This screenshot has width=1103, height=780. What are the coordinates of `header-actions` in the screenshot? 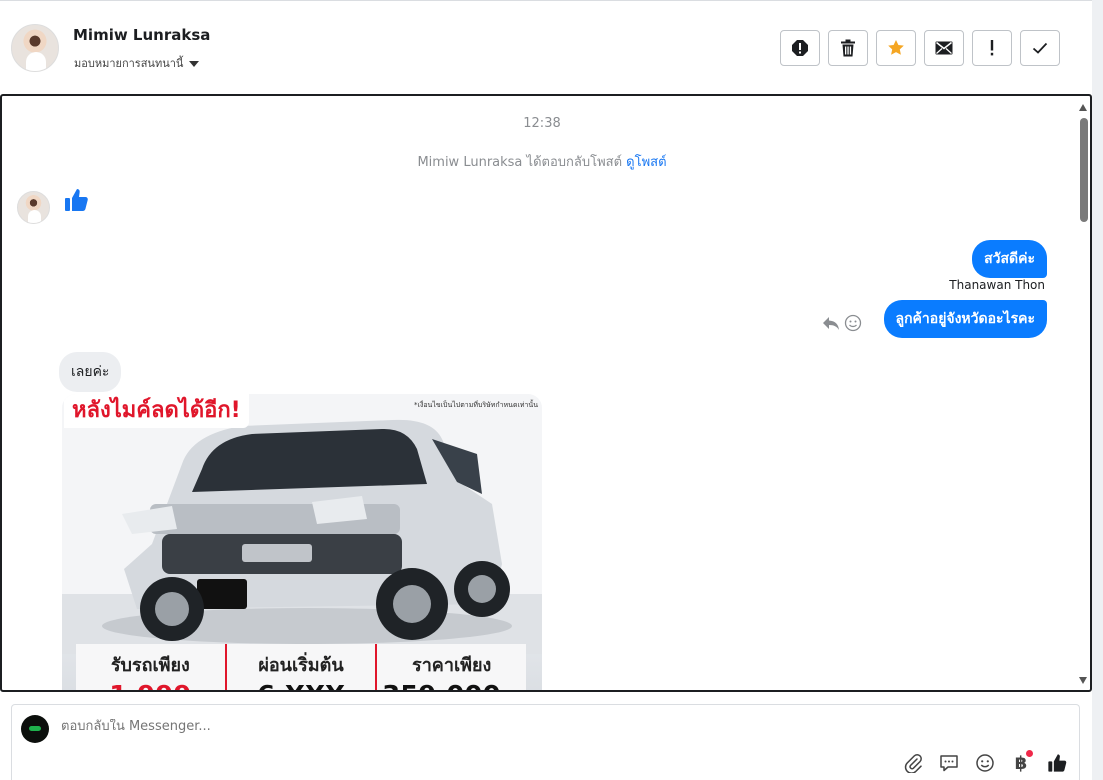 It's located at (920, 48).